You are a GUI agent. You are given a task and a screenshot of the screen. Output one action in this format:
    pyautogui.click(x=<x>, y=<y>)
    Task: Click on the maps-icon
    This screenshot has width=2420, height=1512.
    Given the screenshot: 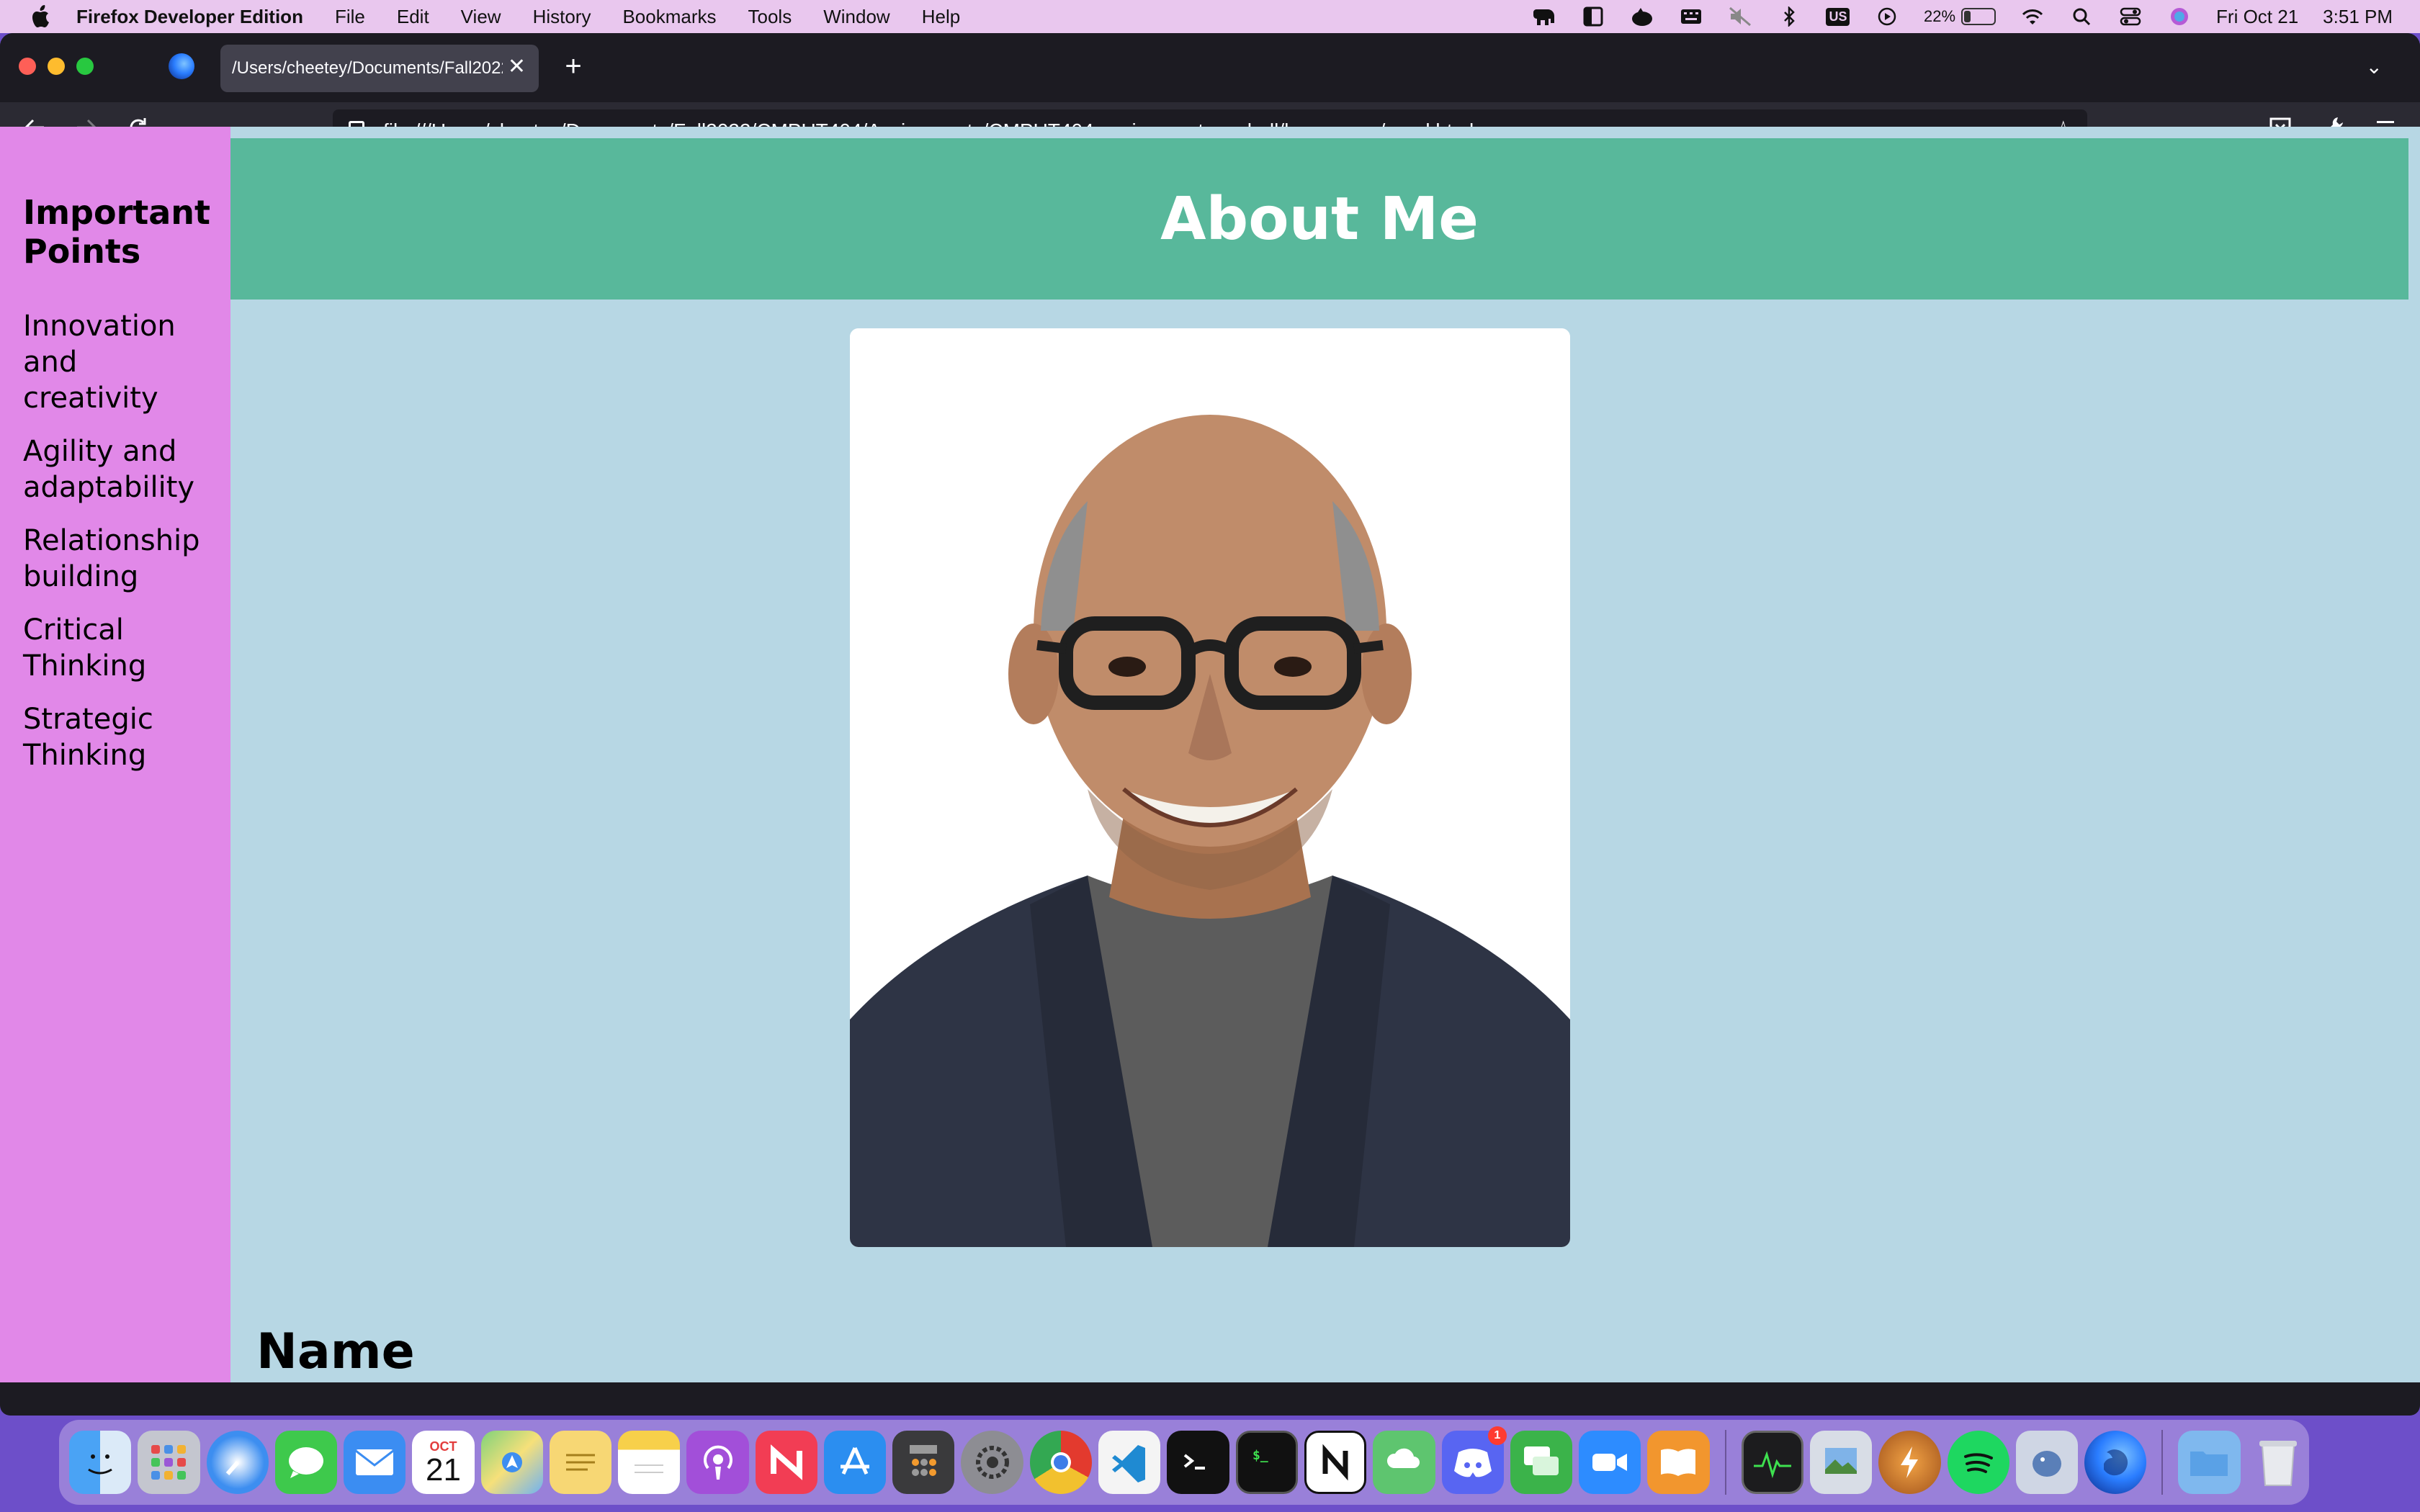 What is the action you would take?
    pyautogui.click(x=512, y=1462)
    